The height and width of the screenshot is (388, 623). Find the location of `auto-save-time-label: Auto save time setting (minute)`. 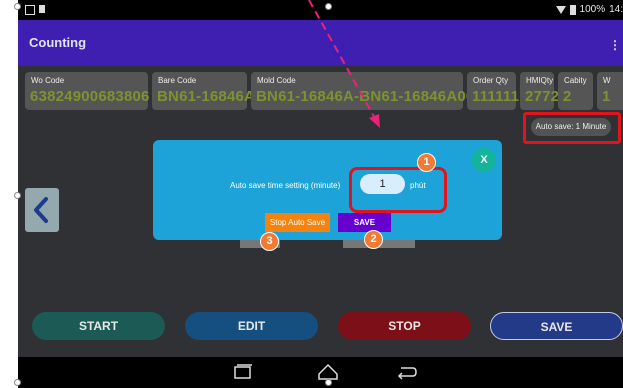

auto-save-time-label: Auto save time setting (minute) is located at coordinates (285, 185).